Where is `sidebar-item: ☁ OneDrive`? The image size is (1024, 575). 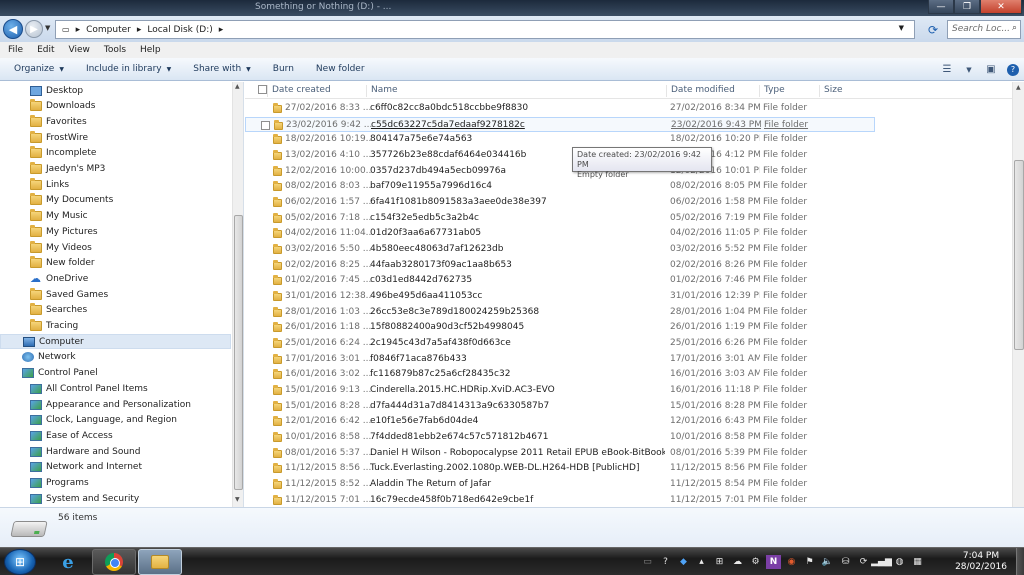
sidebar-item: ☁ OneDrive is located at coordinates (115, 278).